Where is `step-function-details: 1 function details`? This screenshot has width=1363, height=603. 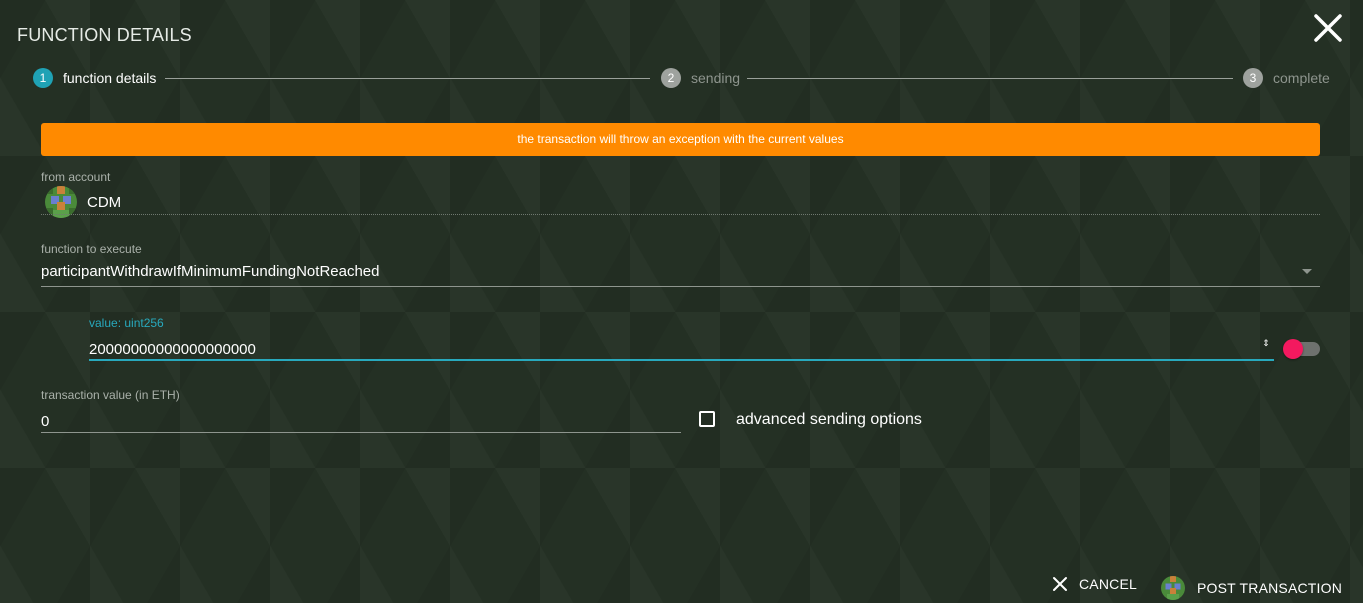
step-function-details: 1 function details is located at coordinates (94, 78).